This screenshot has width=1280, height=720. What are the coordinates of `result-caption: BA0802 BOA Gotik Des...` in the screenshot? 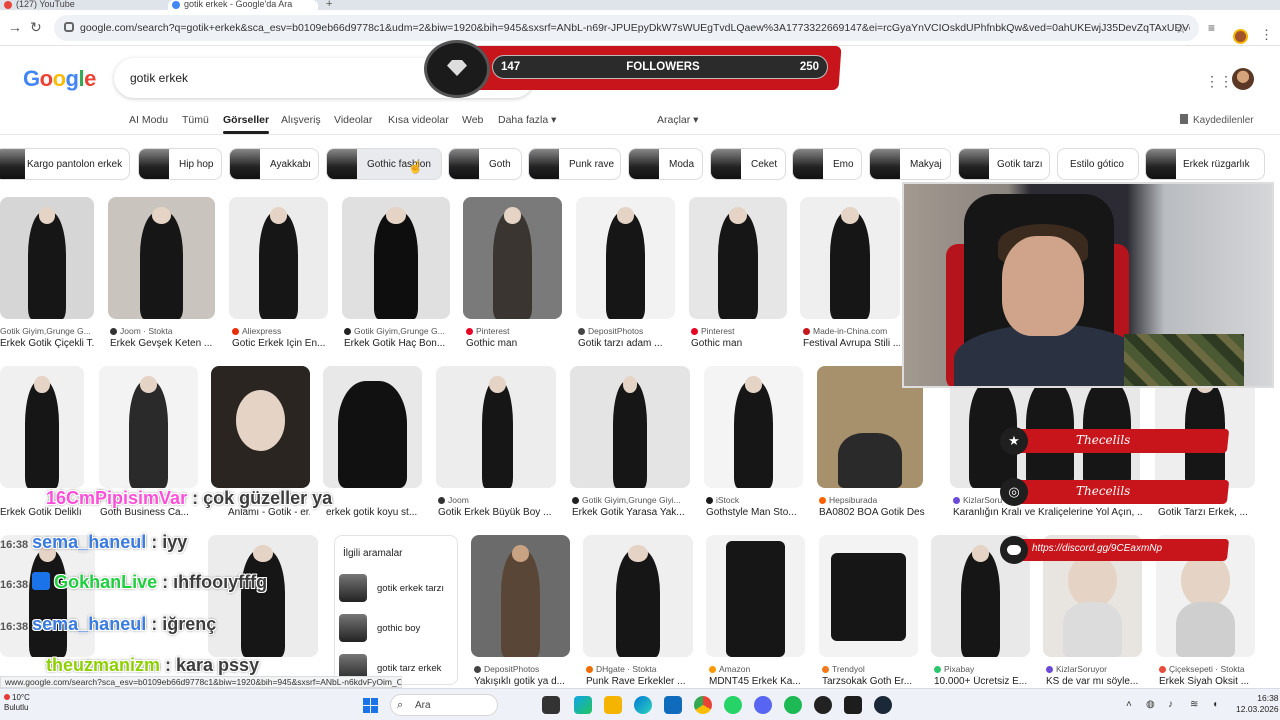 It's located at (872, 512).